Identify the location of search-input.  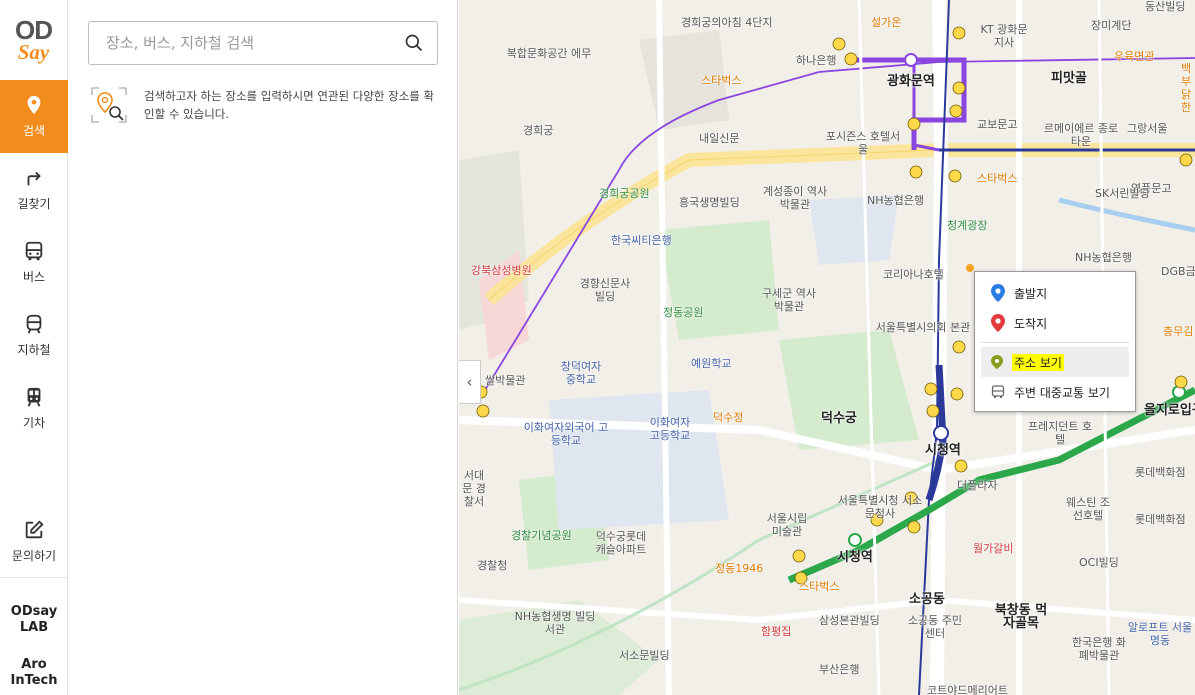
(240, 43).